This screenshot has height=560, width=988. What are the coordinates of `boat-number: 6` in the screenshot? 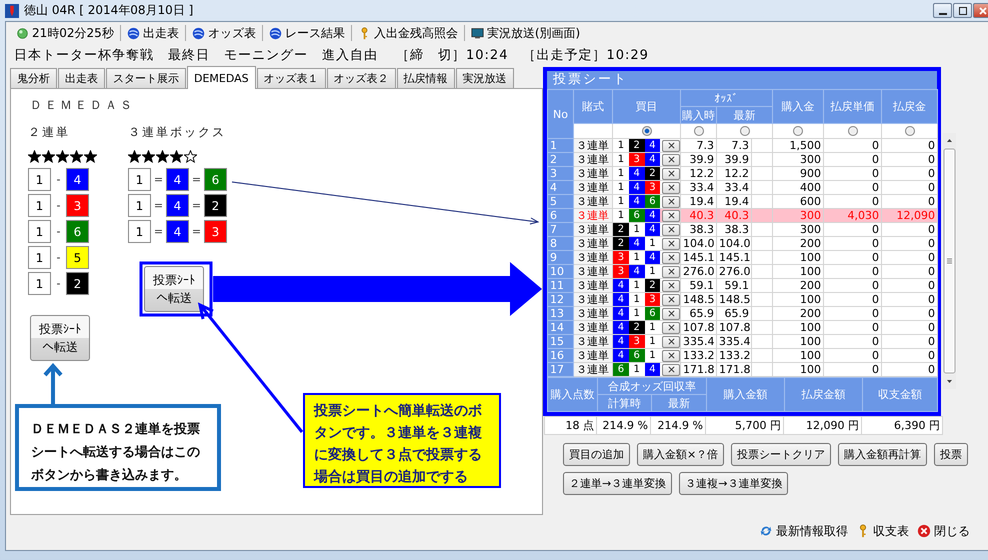 It's located at (652, 201).